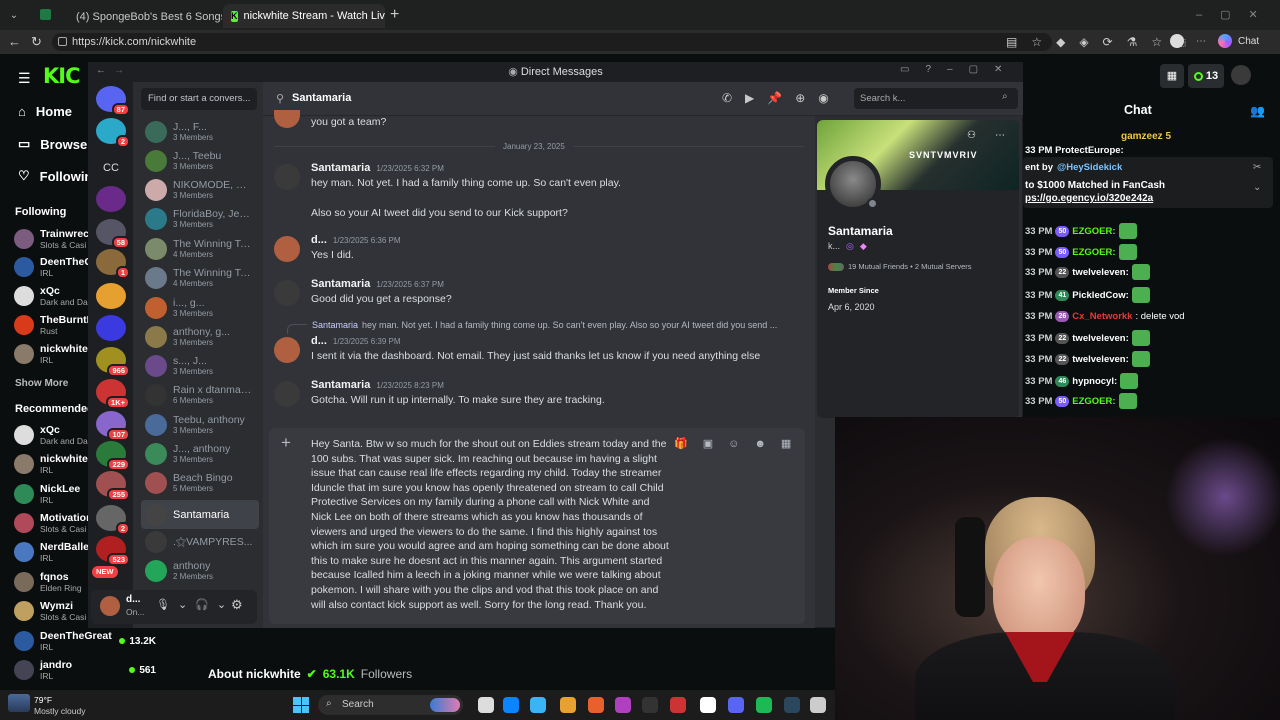  Describe the element at coordinates (113, 264) in the screenshot. I see `server-icon: 1` at that location.